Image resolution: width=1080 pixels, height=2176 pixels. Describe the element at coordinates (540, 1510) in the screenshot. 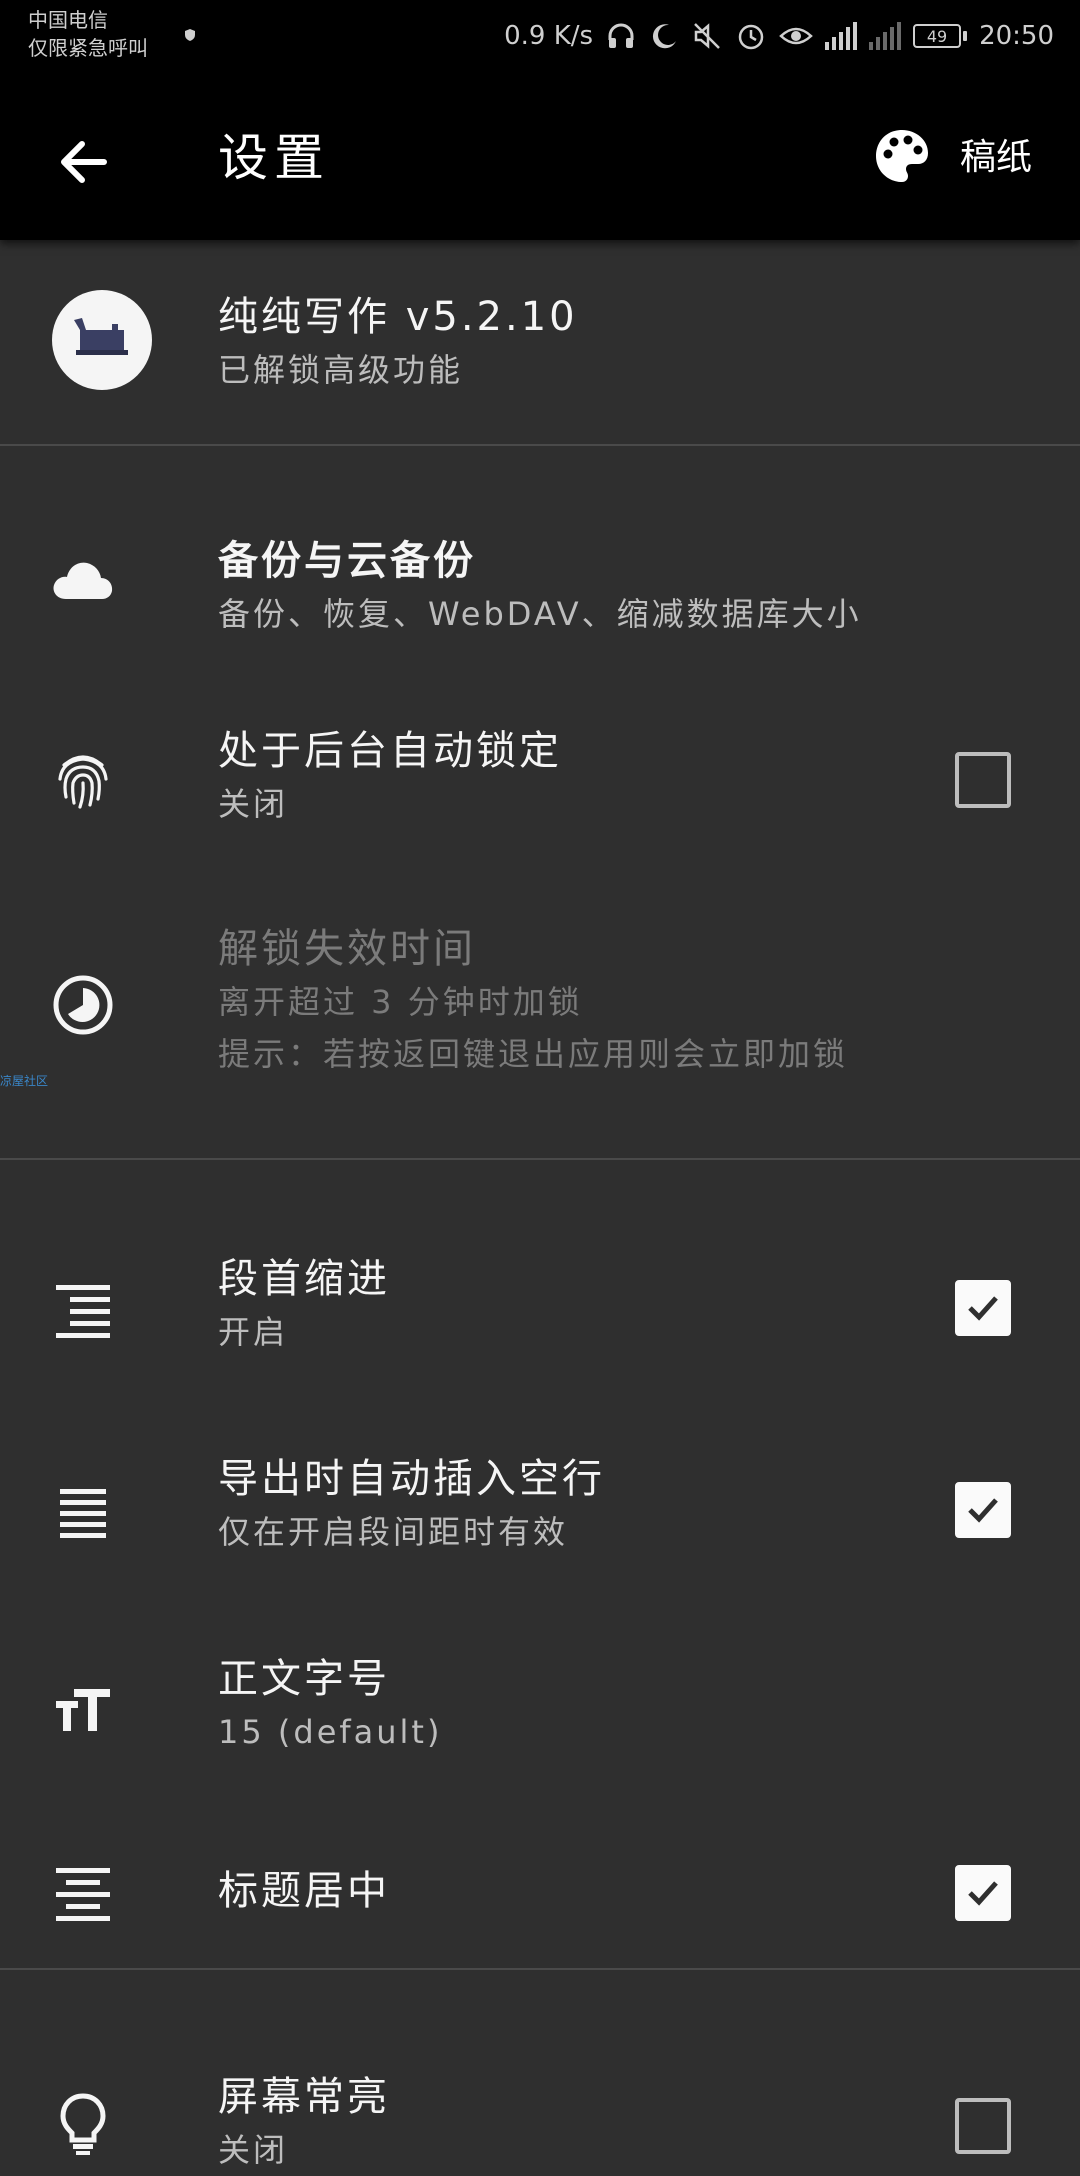

I see `setting-blank-line: 导出时自动插入空行 仅在开启段间距时有效` at that location.